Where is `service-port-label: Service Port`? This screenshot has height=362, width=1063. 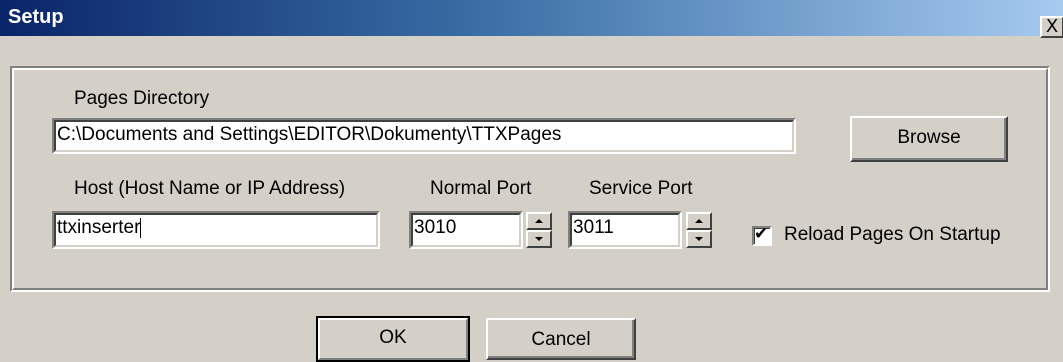 service-port-label: Service Port is located at coordinates (641, 188).